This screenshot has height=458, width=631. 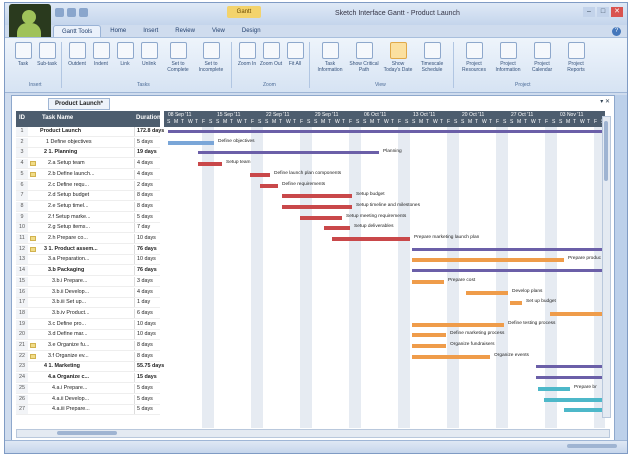 What do you see at coordinates (617, 12) in the screenshot?
I see `close-button: ✕` at bounding box center [617, 12].